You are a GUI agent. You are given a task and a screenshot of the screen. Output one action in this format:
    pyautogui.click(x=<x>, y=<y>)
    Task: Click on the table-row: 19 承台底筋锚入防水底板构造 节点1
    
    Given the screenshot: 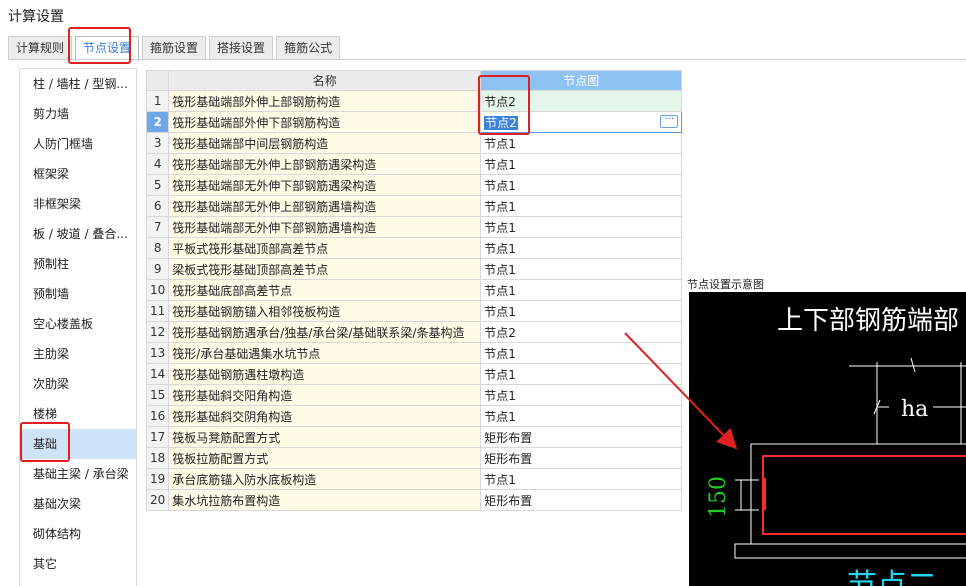 What is the action you would take?
    pyautogui.click(x=414, y=479)
    